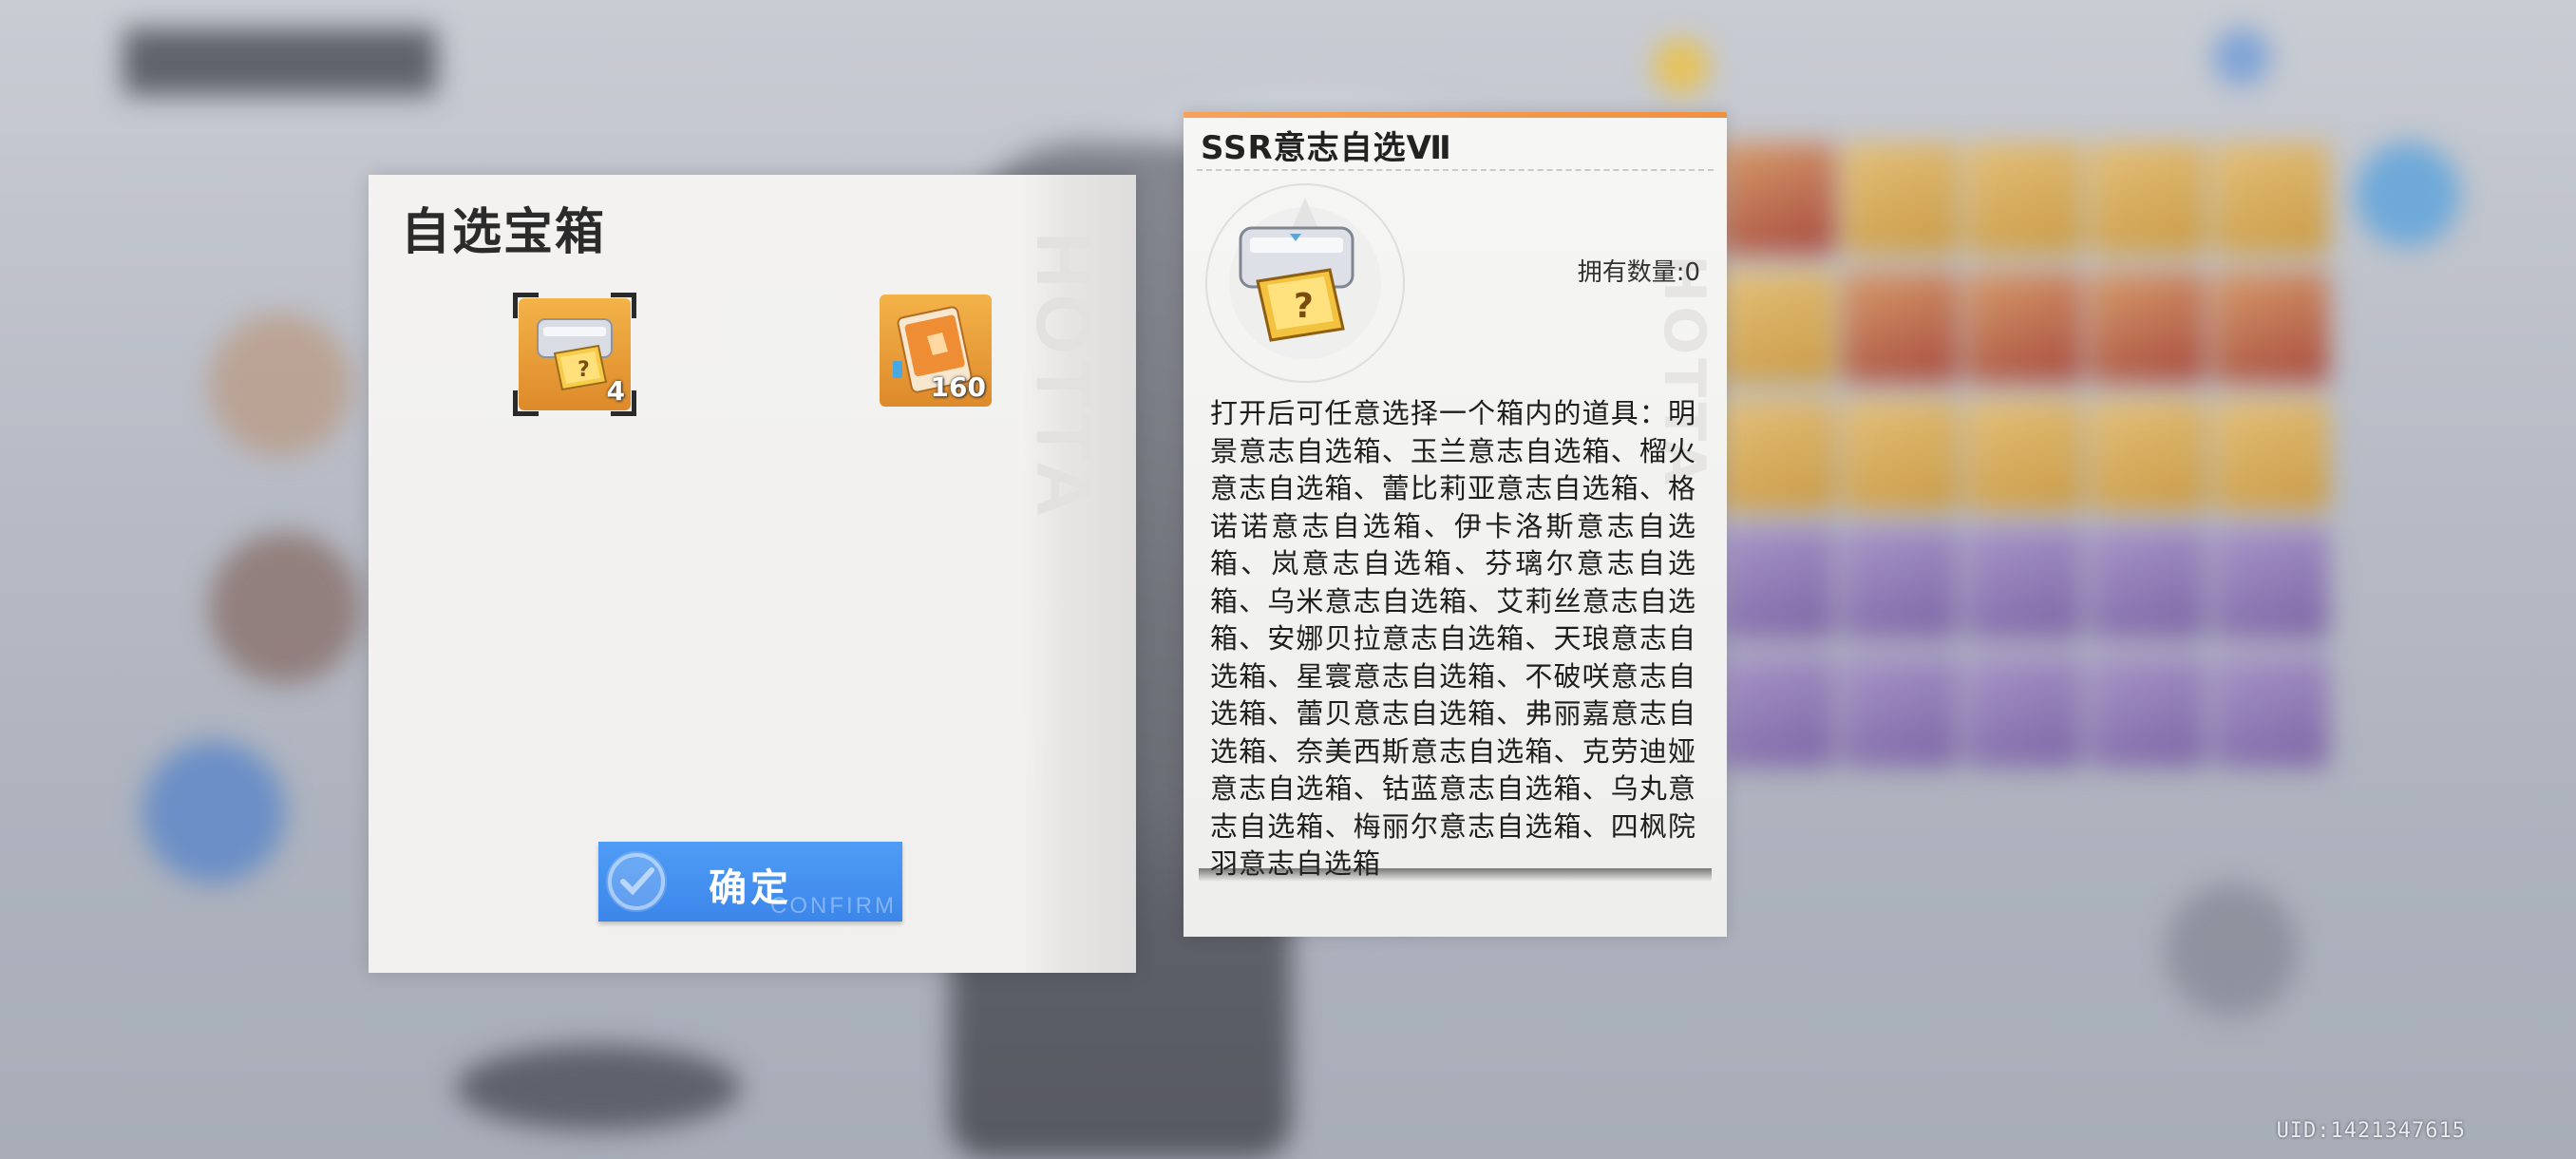 This screenshot has width=2576, height=1159. I want to click on dialog-title: 自选宝箱, so click(504, 232).